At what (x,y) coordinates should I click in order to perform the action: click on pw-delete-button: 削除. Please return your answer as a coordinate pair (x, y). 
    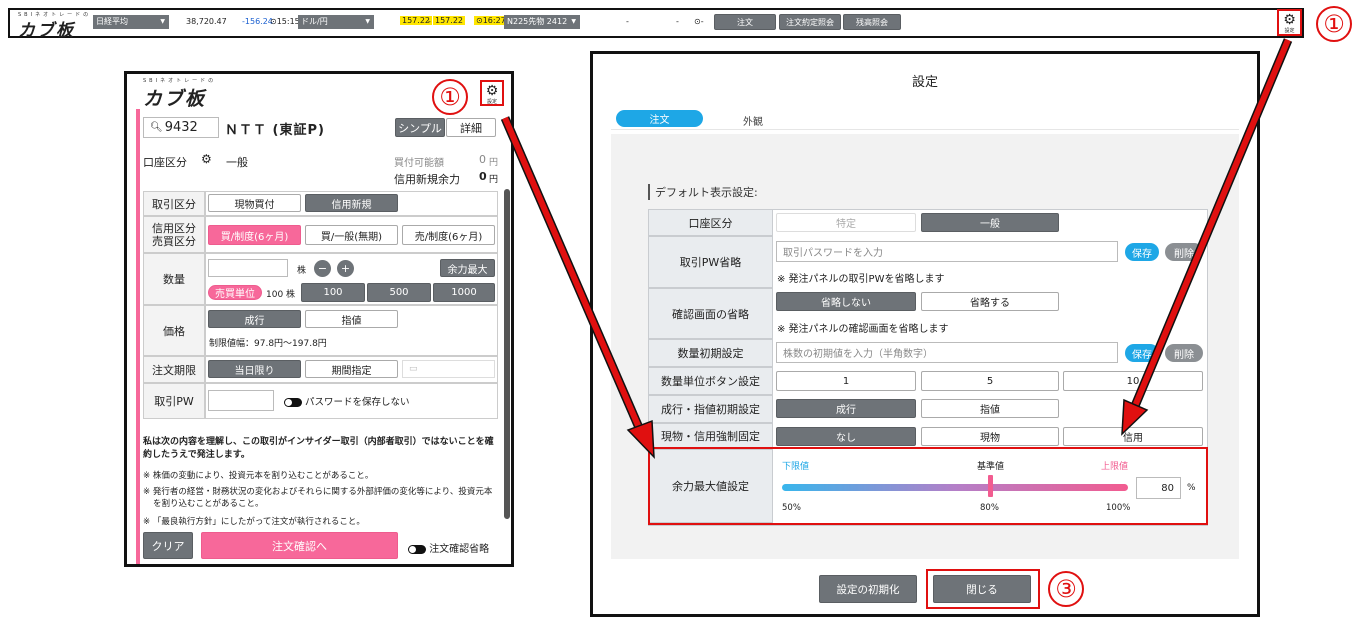
    Looking at the image, I should click on (1184, 252).